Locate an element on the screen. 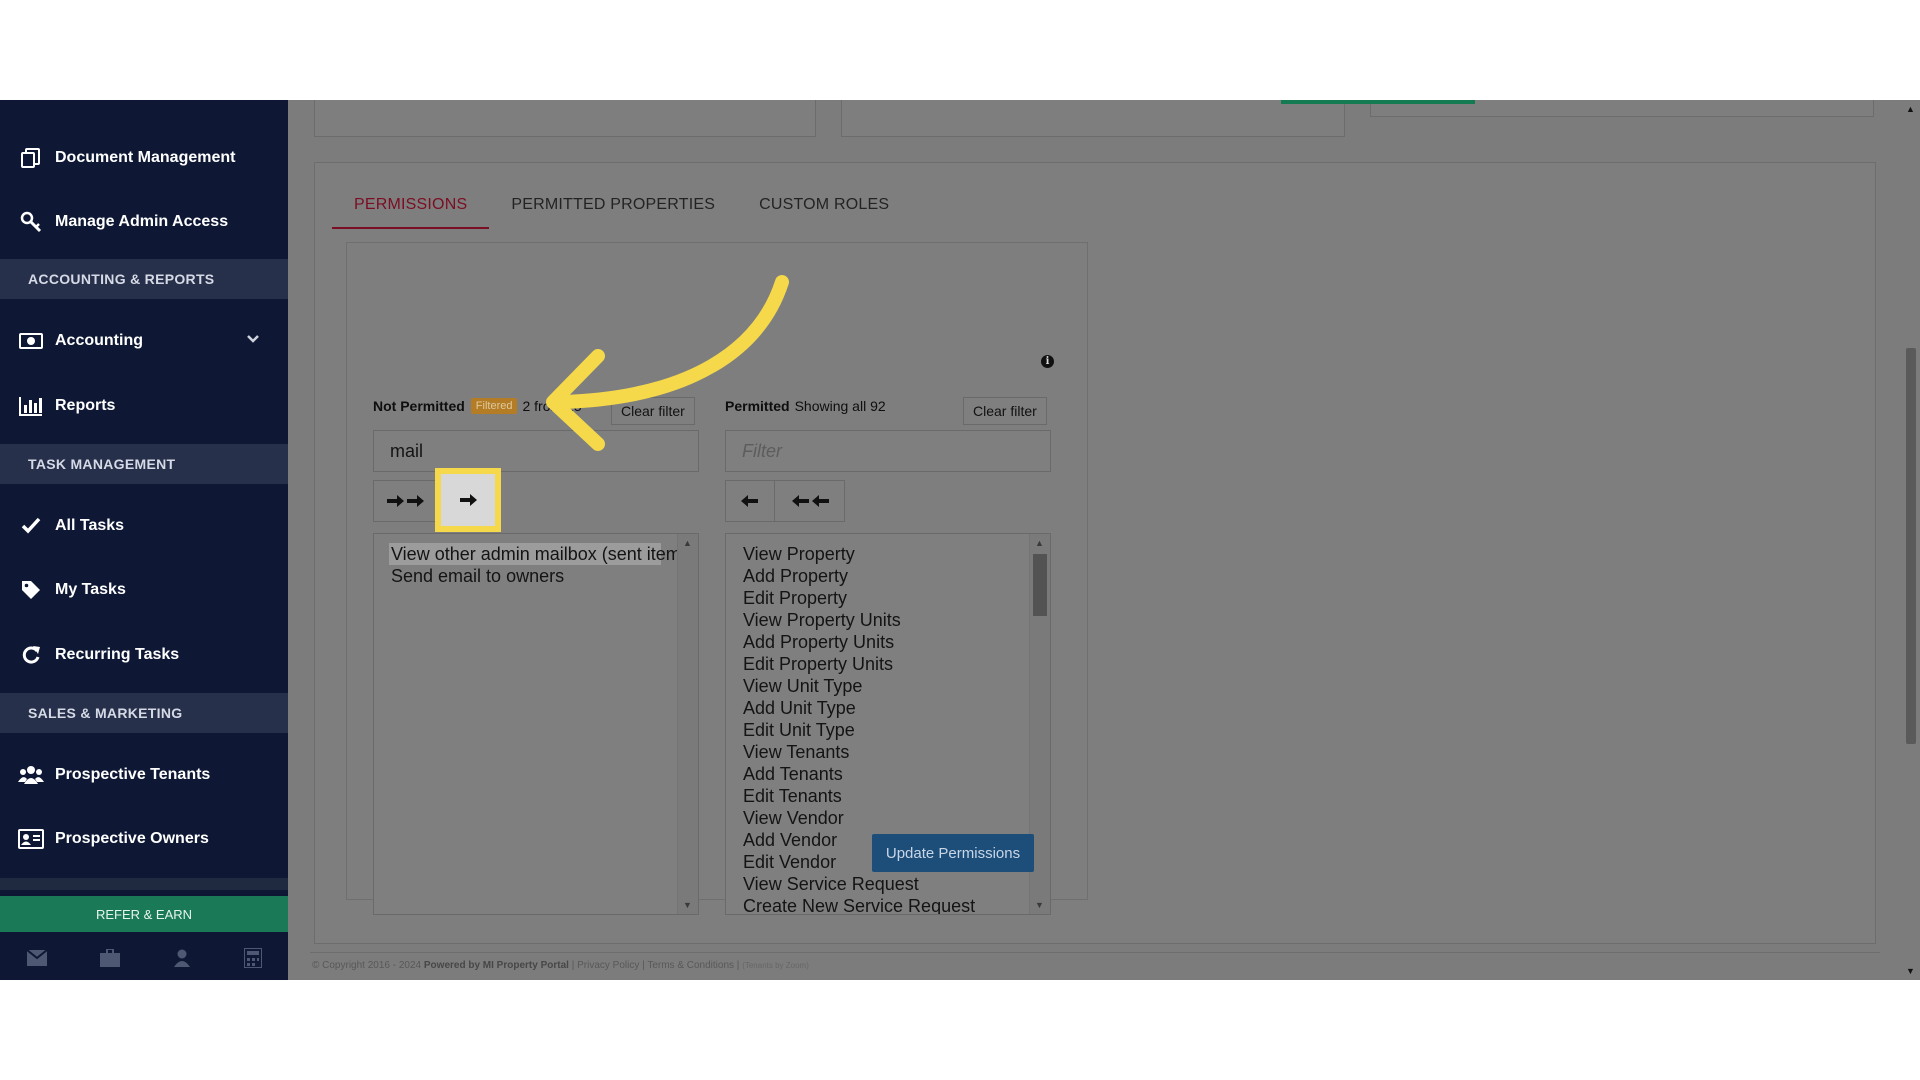 This screenshot has width=1920, height=1080. user-icon is located at coordinates (182, 960).